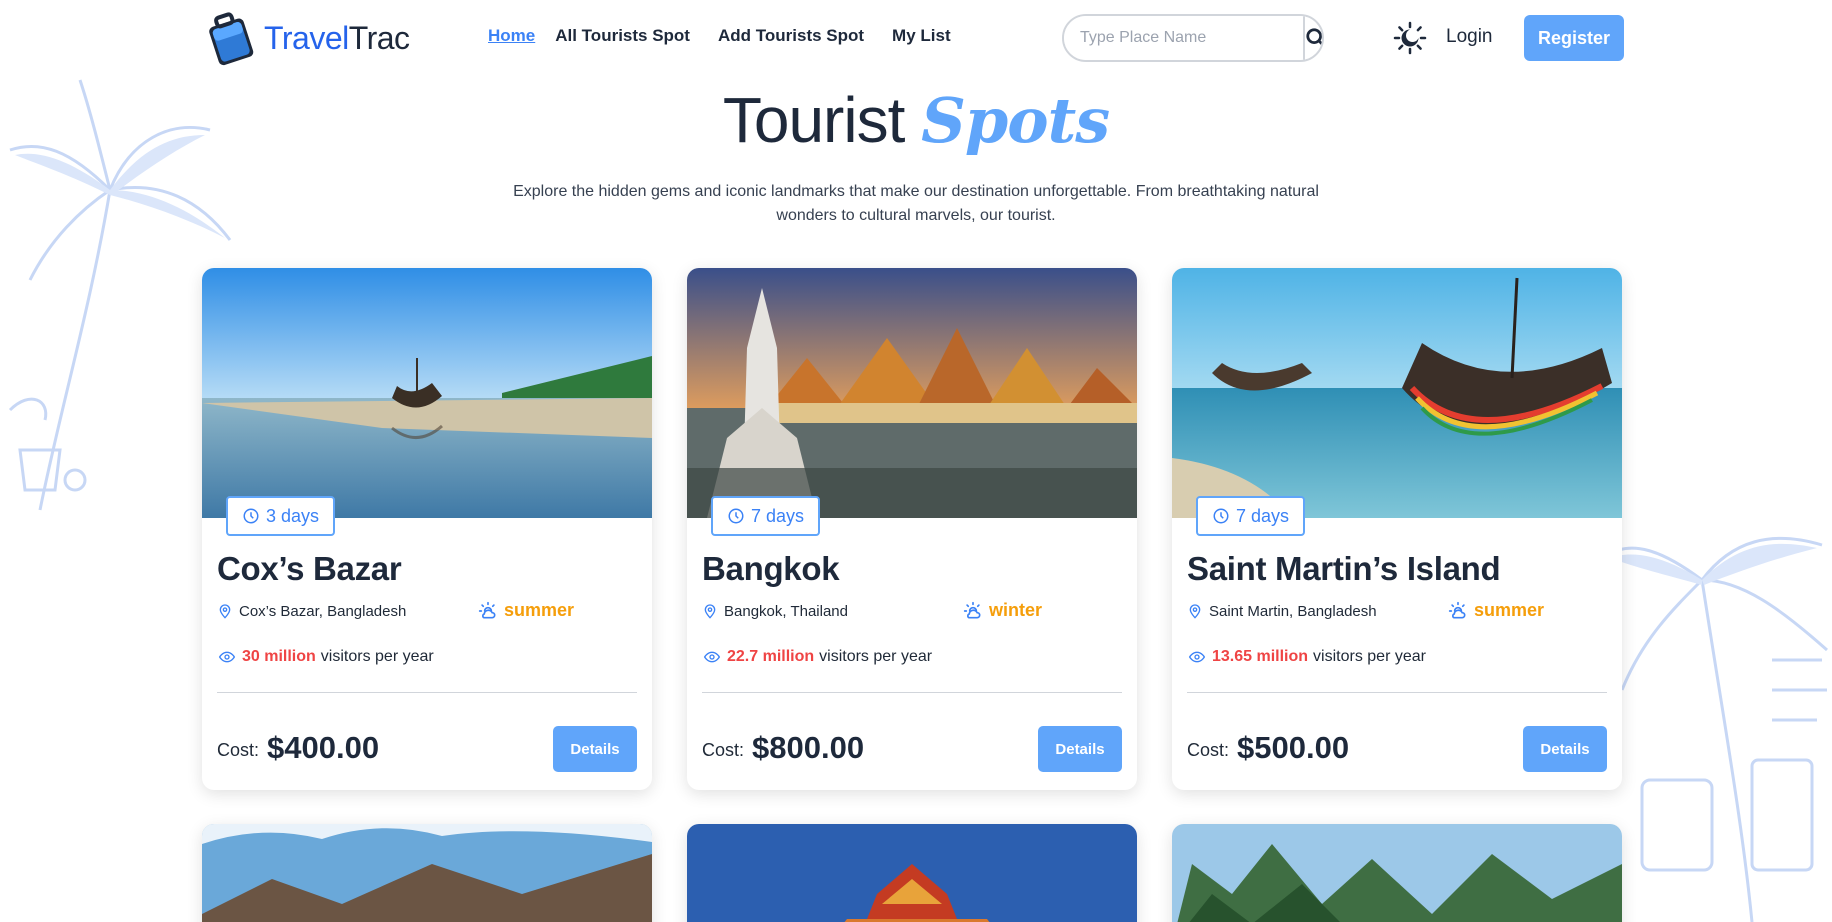 This screenshot has width=1832, height=922. I want to click on nav-all-tourists-spot: All Tourists Spot, so click(622, 36).